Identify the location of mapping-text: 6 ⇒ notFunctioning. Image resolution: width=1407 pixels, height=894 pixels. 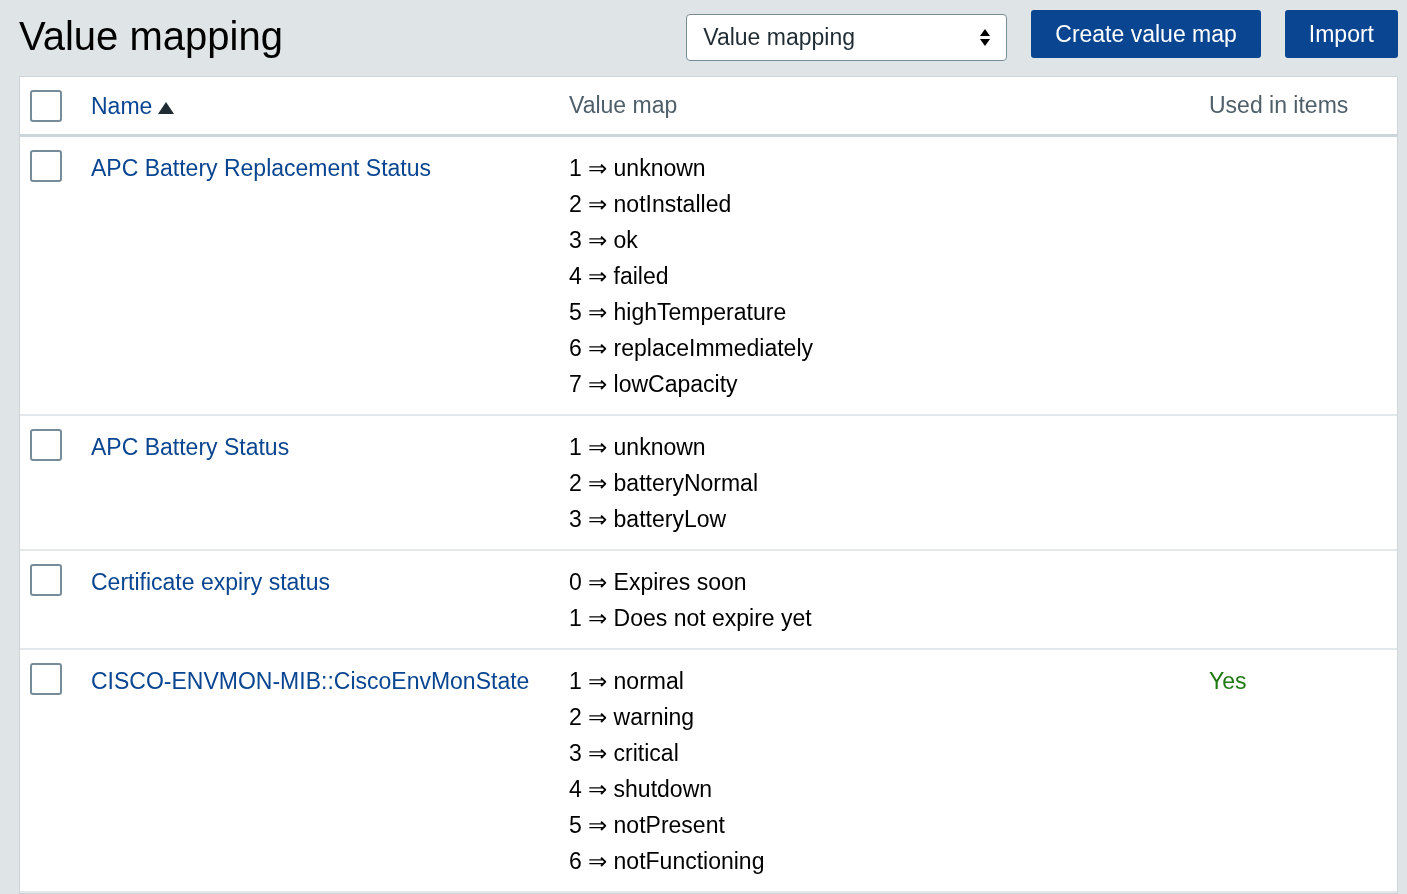
(667, 861).